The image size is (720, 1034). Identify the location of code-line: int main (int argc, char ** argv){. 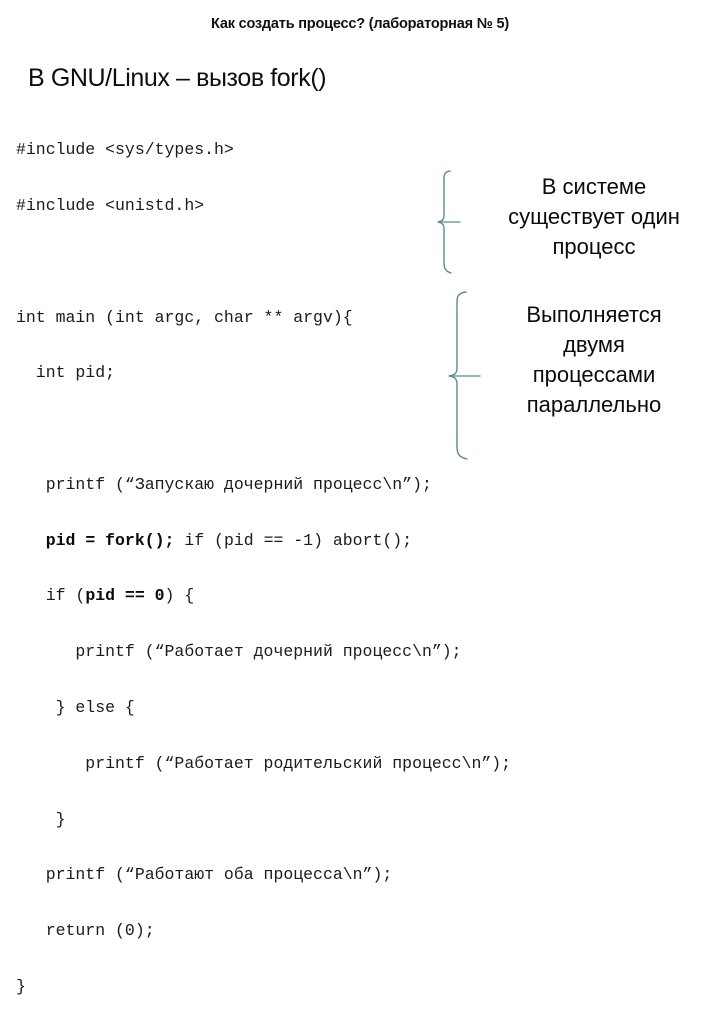
(184, 317).